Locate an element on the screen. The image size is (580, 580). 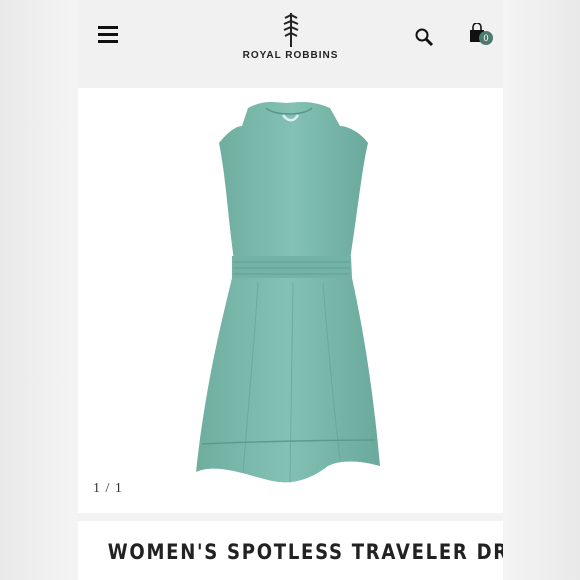
cart-count-badge: 0 is located at coordinates (486, 38).